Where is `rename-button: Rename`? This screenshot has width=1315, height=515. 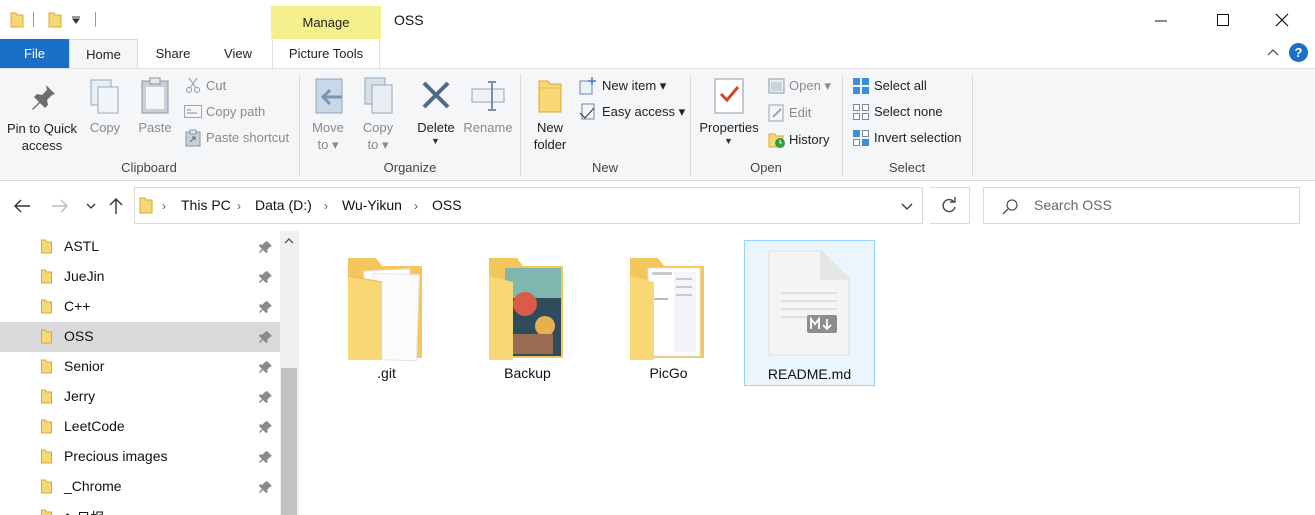
rename-button: Rename is located at coordinates (488, 106).